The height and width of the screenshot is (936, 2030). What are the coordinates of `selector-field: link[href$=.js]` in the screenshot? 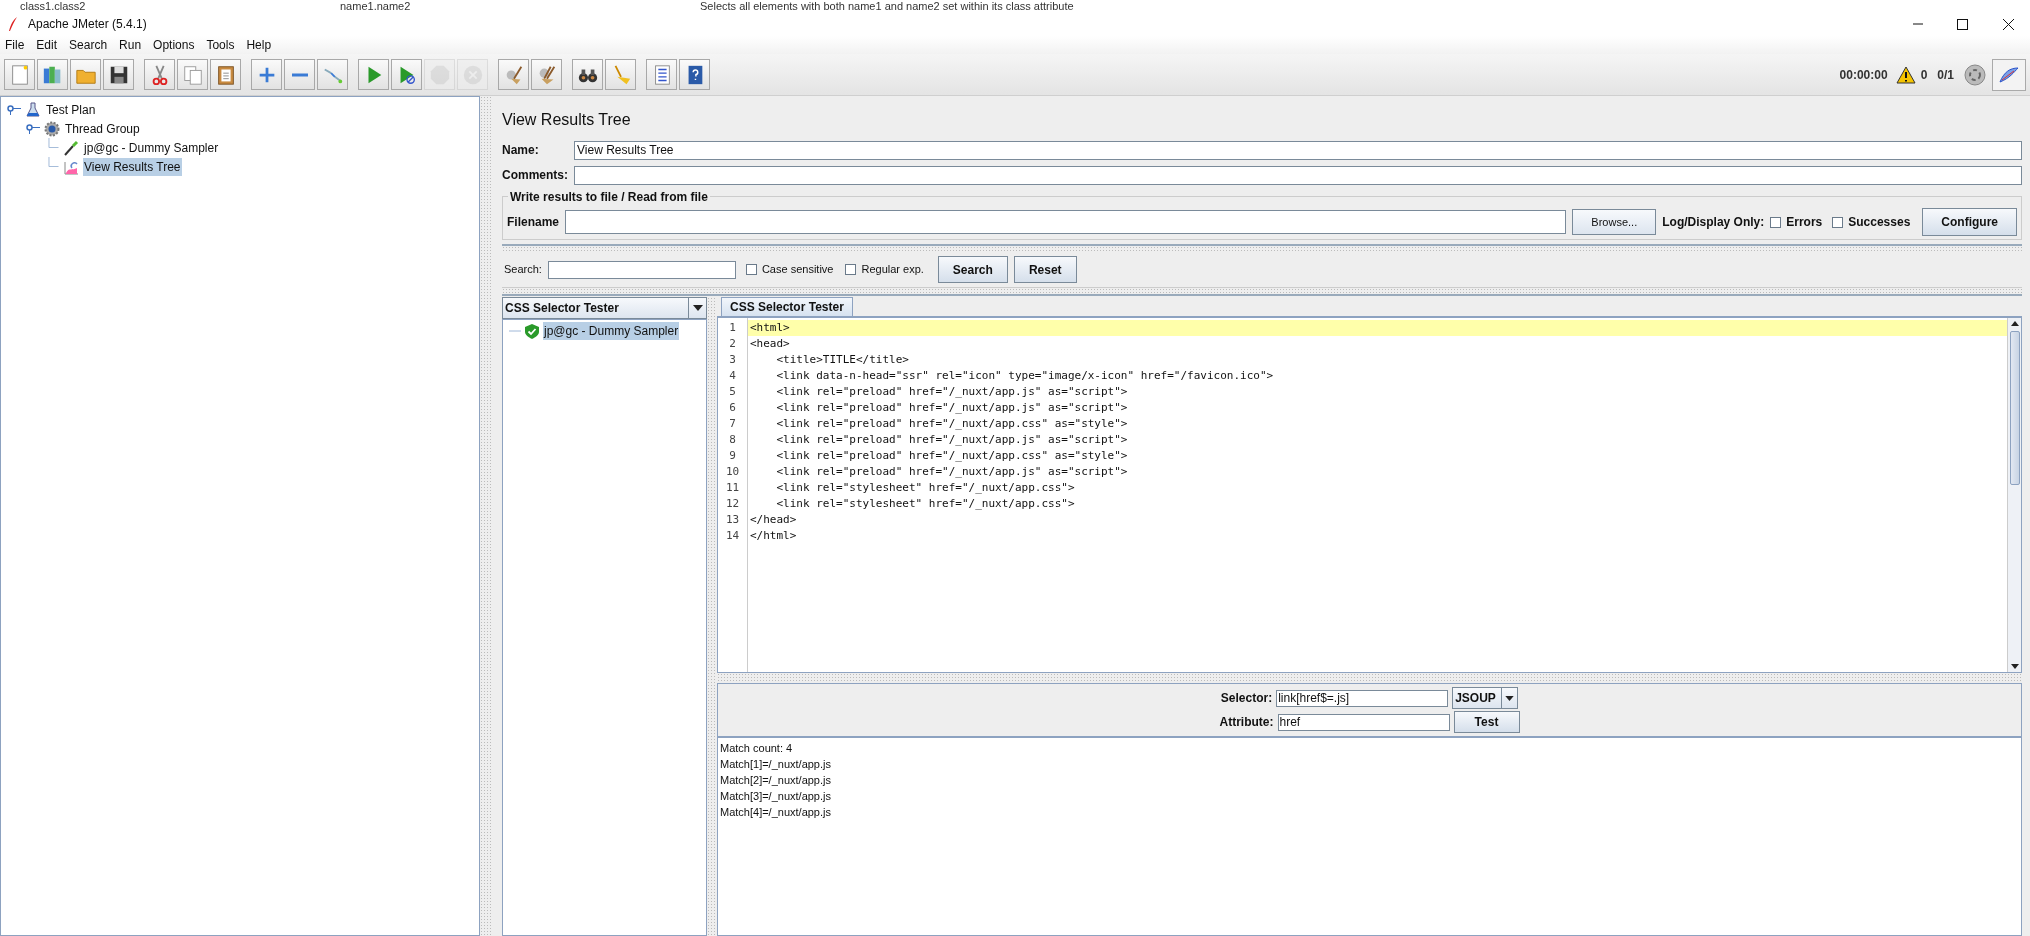 It's located at (1362, 698).